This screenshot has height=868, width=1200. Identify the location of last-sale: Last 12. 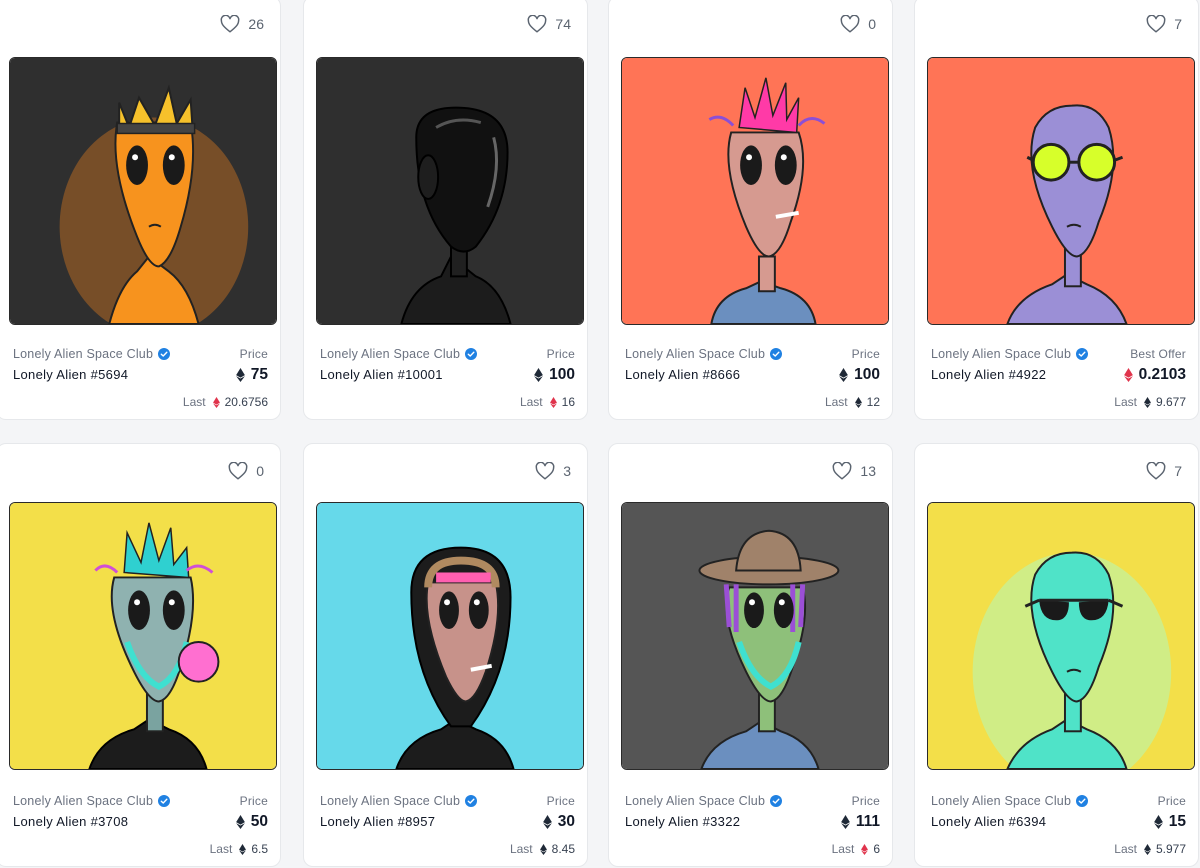
(852, 402).